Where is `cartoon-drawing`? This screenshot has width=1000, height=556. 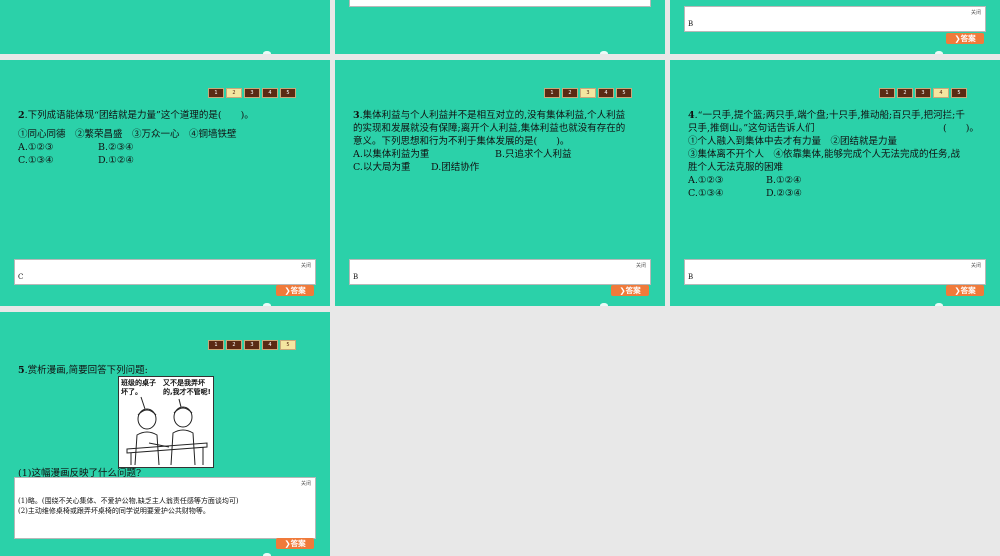 cartoon-drawing is located at coordinates (167, 431).